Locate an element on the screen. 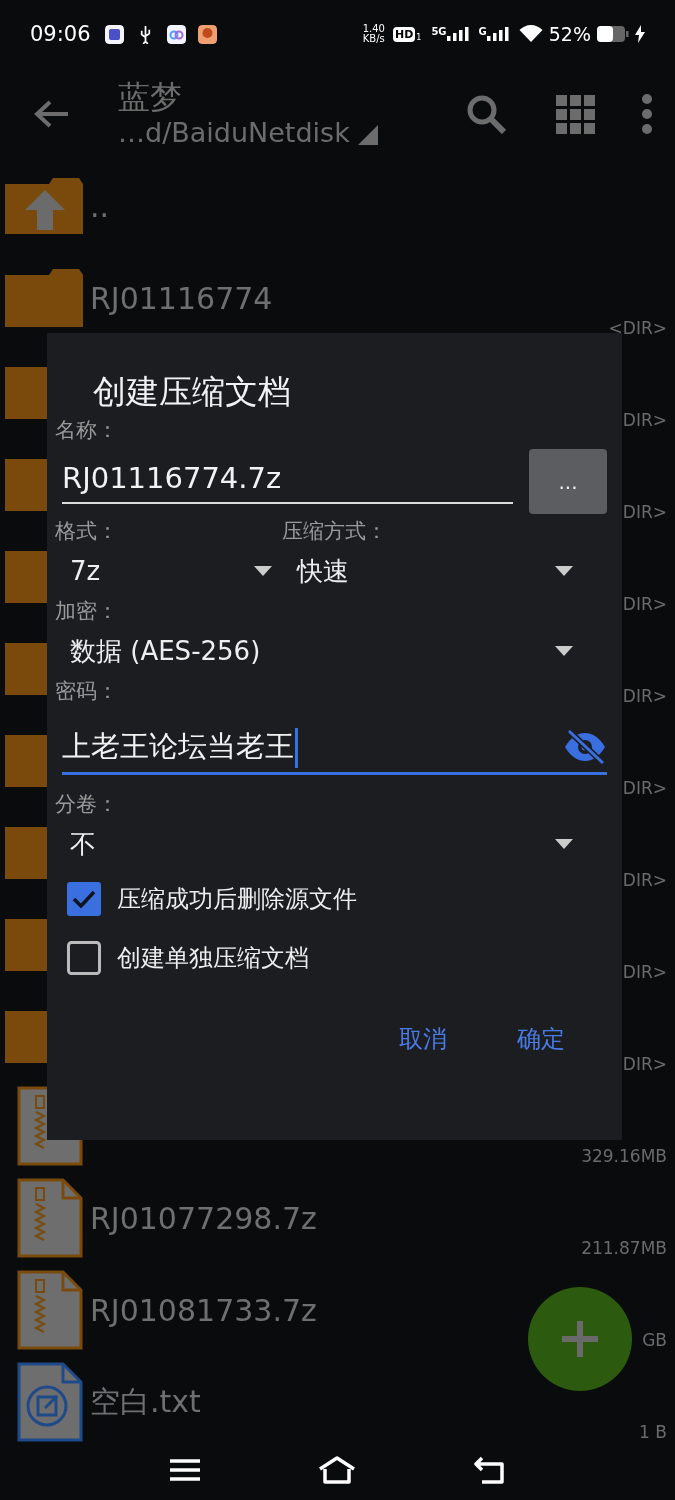 The height and width of the screenshot is (1500, 675). file-name: RJ01116774 is located at coordinates (349, 298).